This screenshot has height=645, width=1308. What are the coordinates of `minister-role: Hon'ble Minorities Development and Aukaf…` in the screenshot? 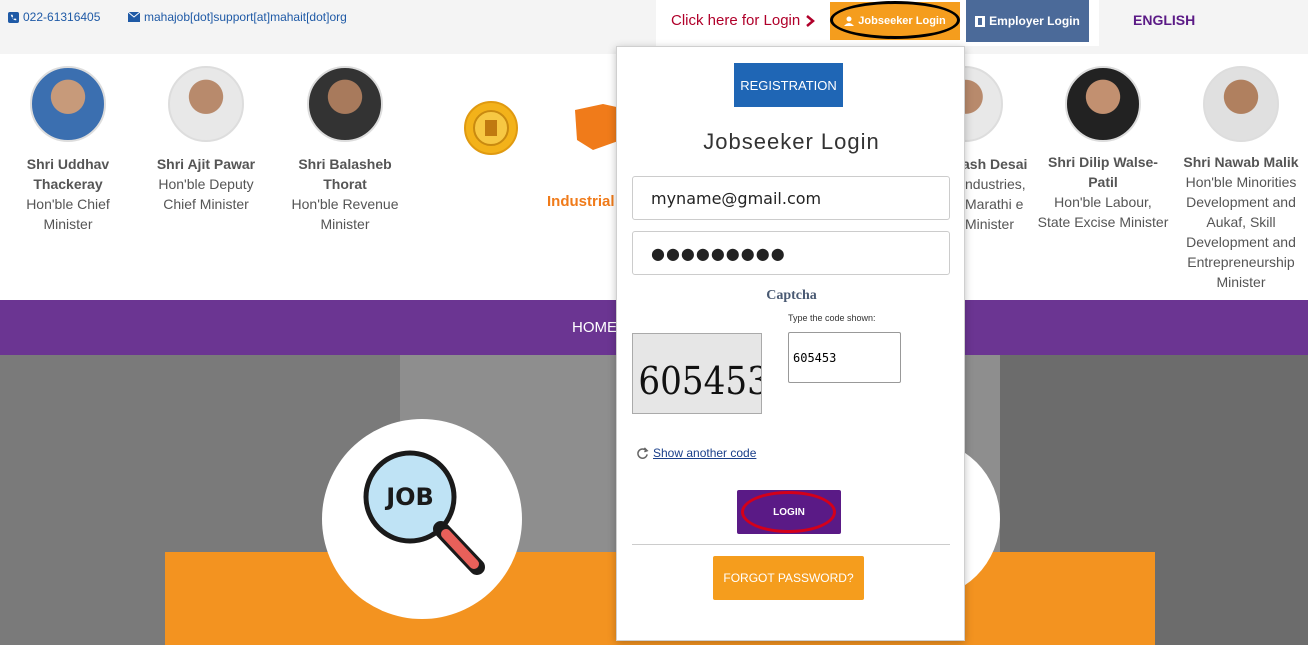 It's located at (1241, 232).